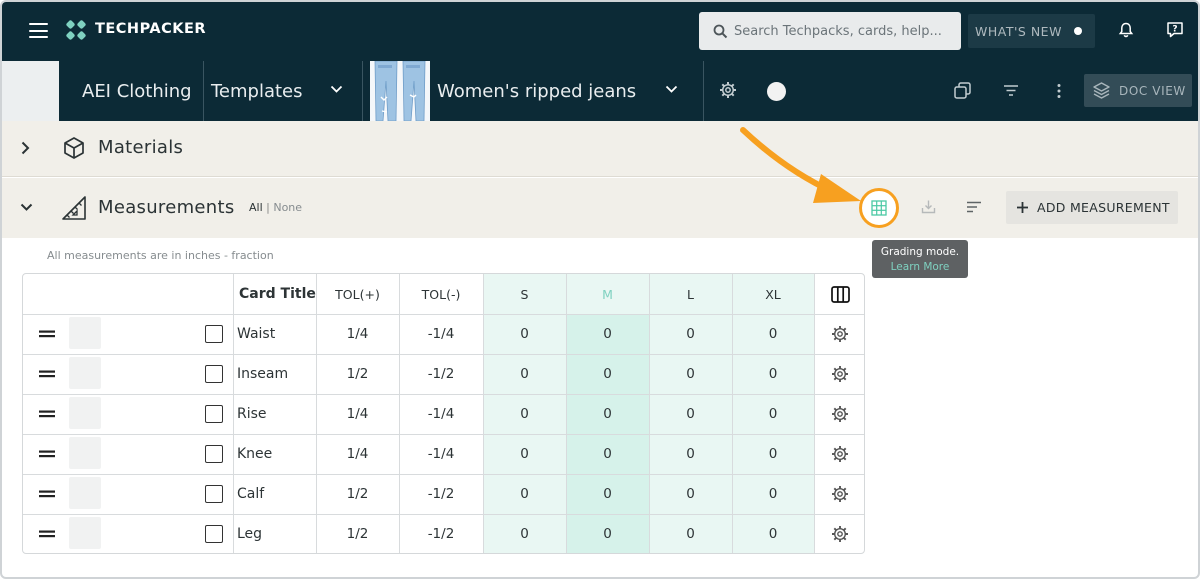 The height and width of the screenshot is (579, 1200). Describe the element at coordinates (400, 91) in the screenshot. I see `product-thumbnail` at that location.